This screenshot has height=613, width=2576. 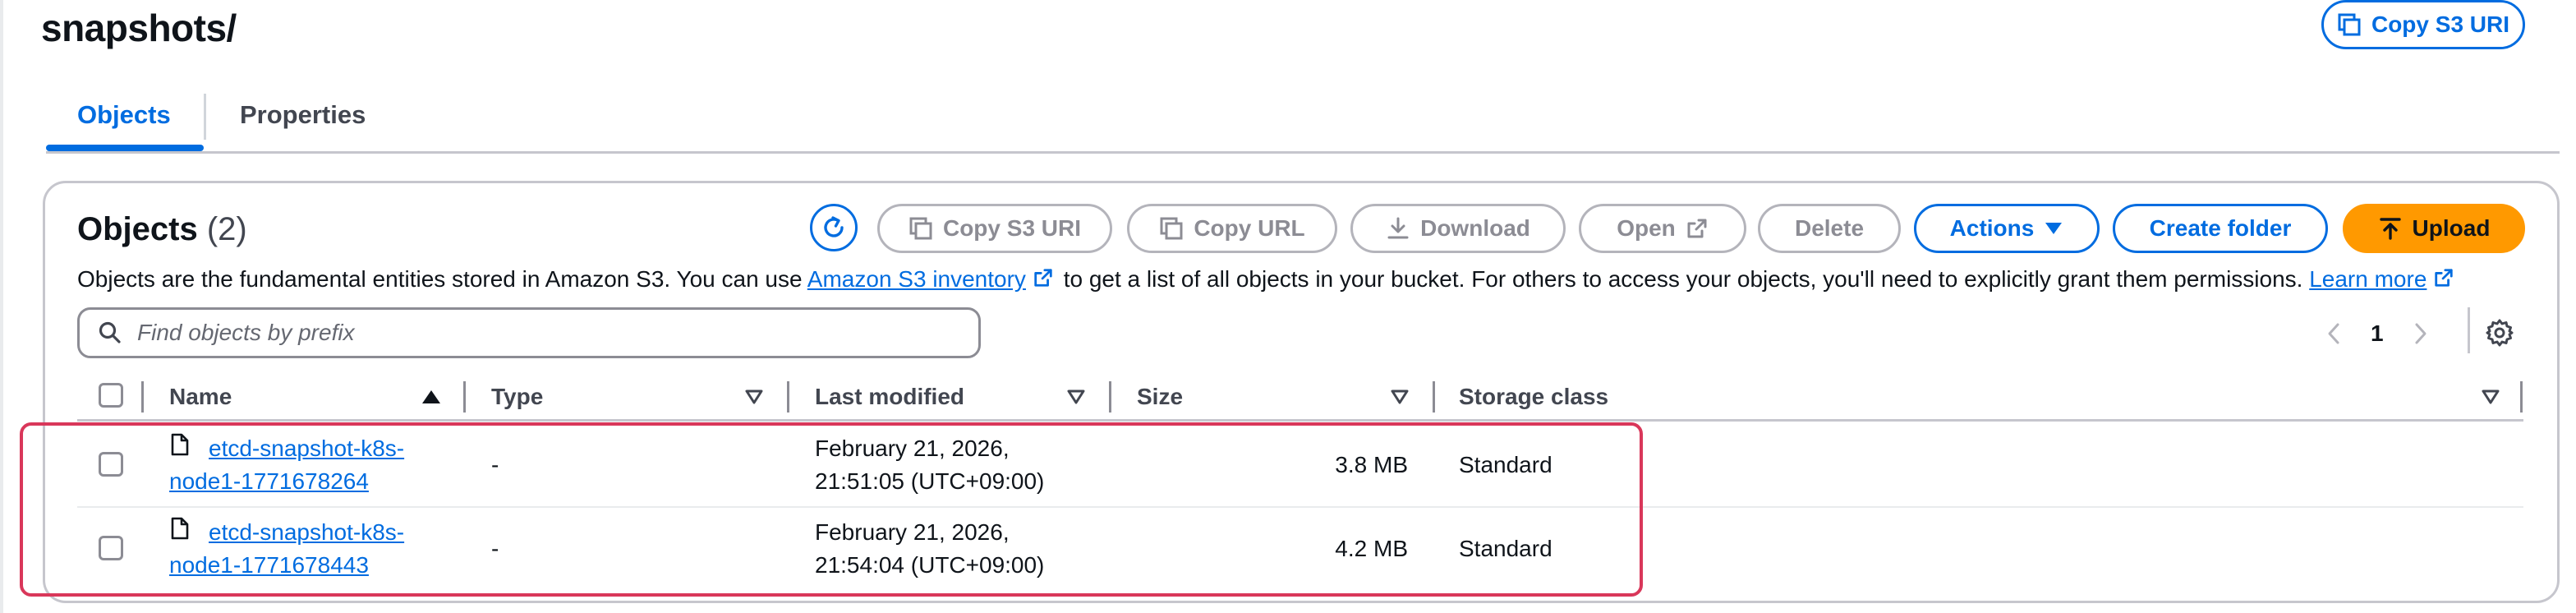 I want to click on current-page: 1, so click(x=2377, y=333).